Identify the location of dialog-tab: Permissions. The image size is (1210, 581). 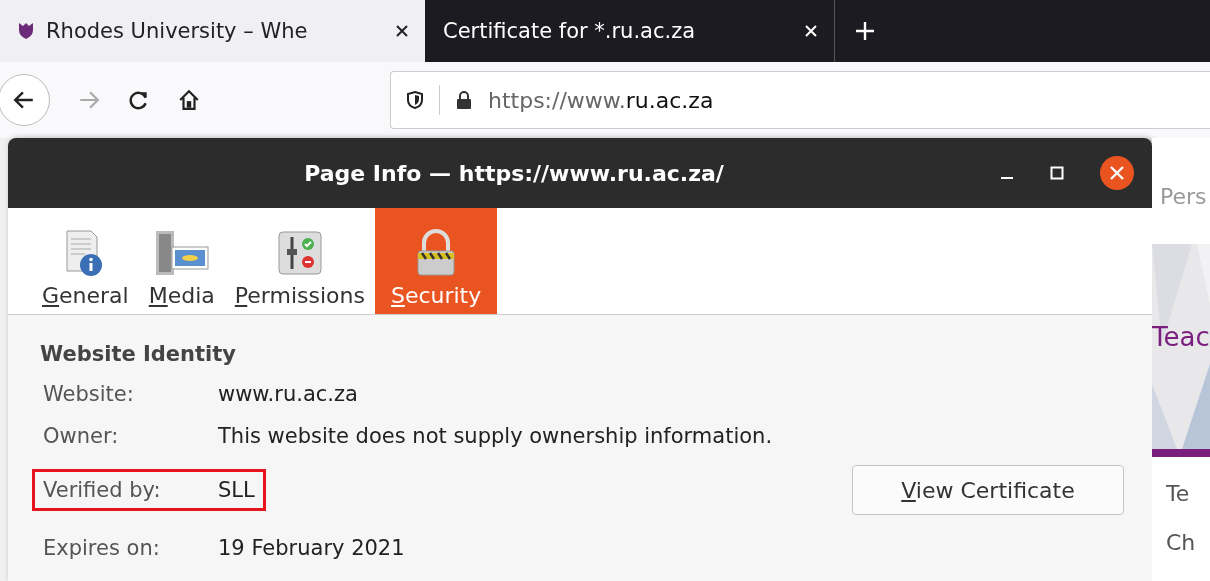
(299, 261).